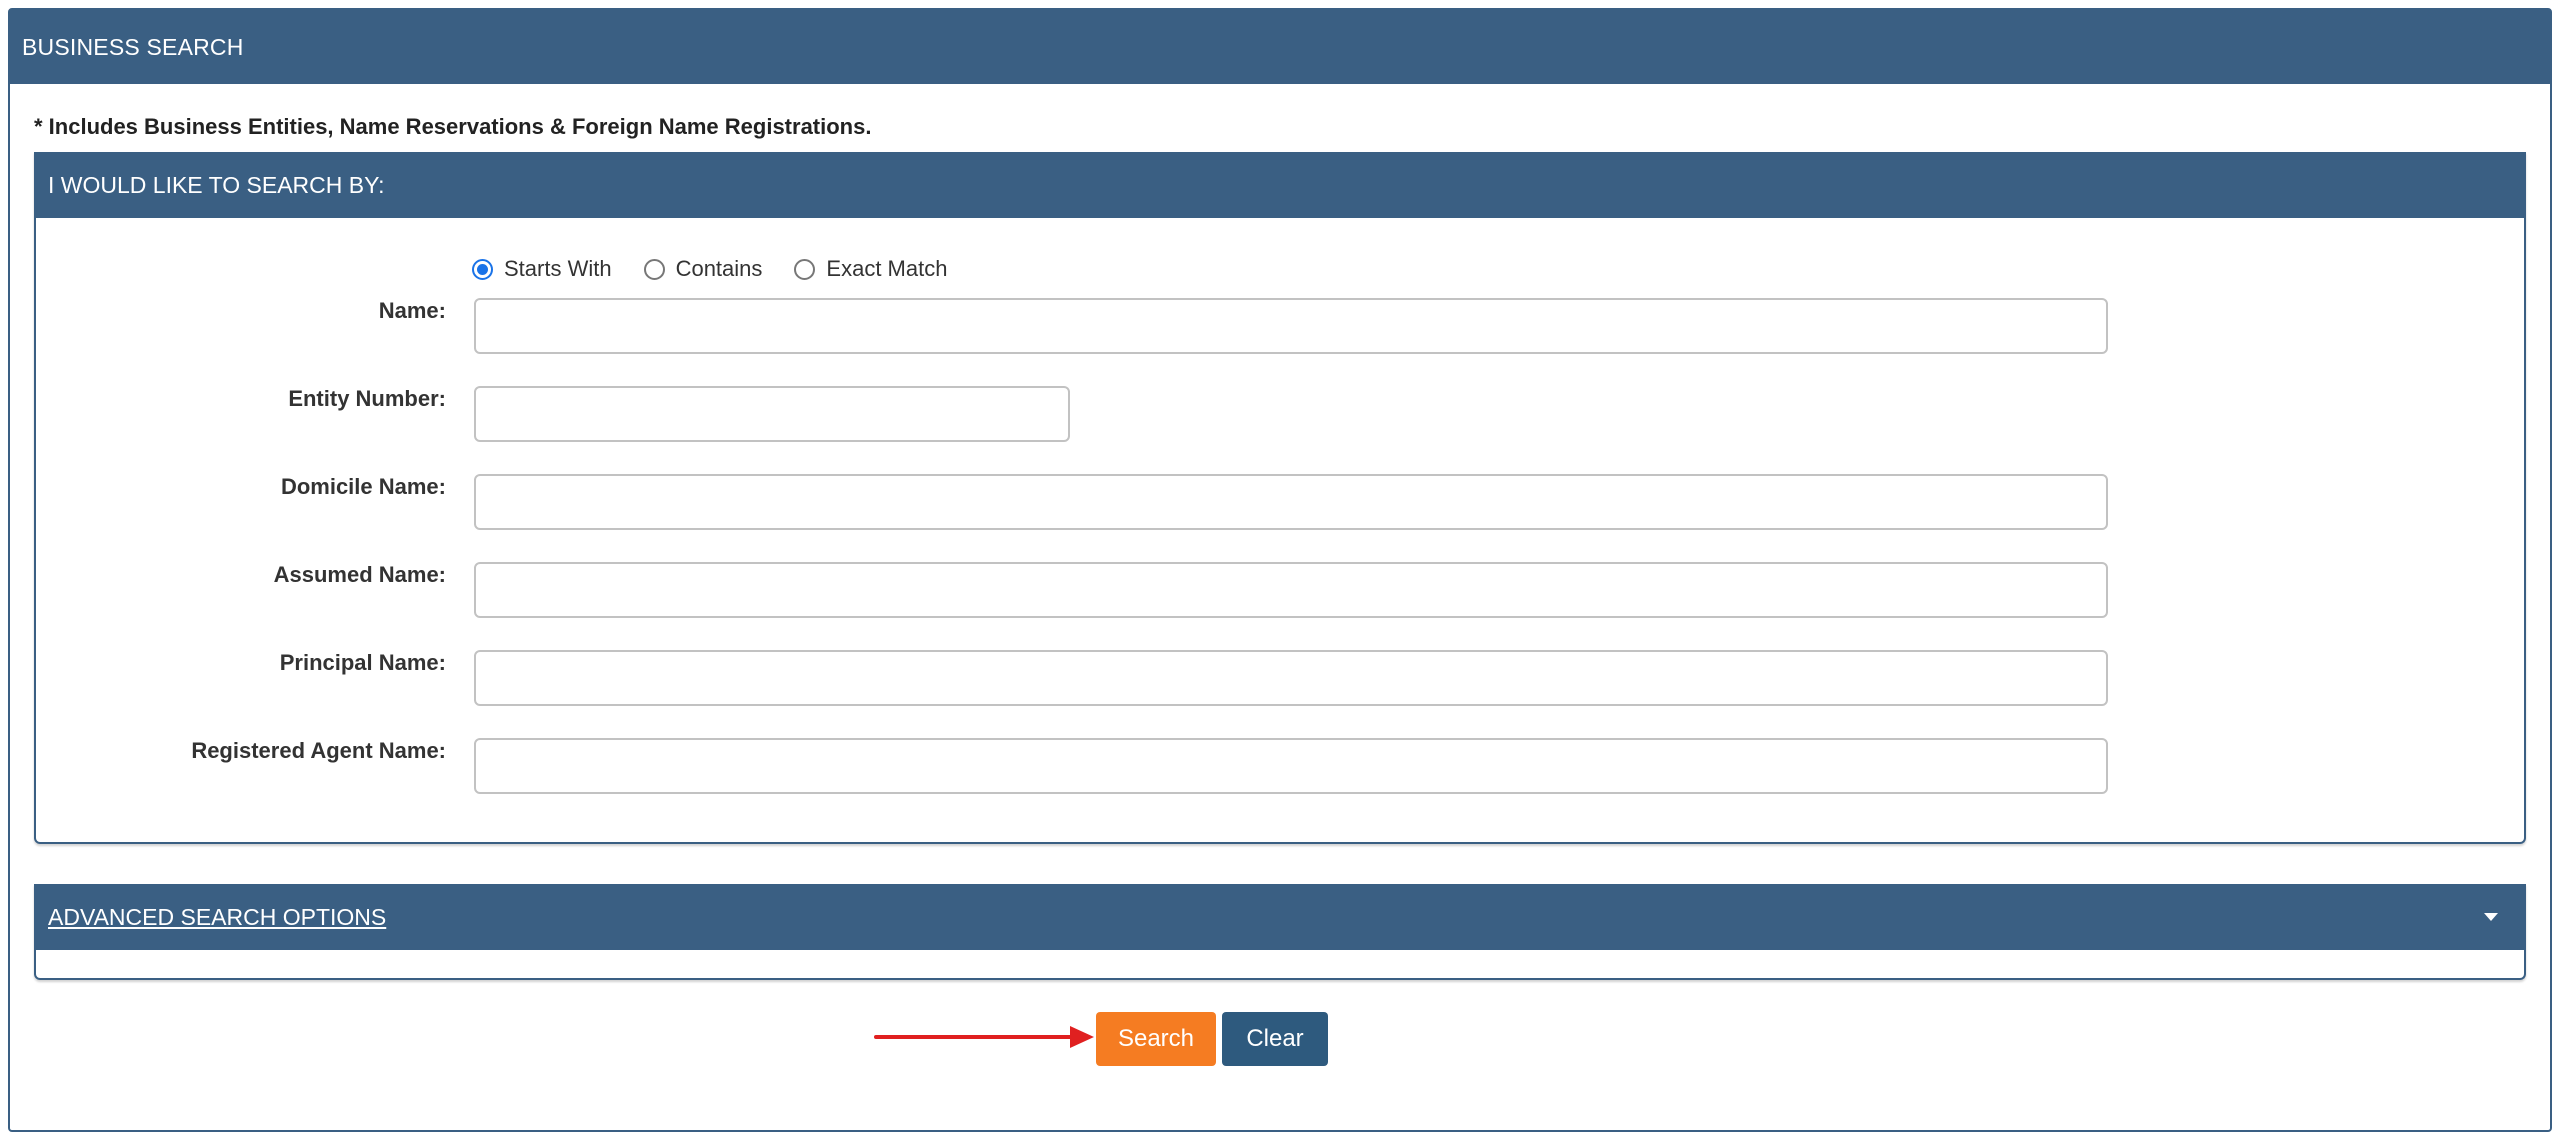  What do you see at coordinates (1280, 47) in the screenshot?
I see `business-search-header: BUSINESS SEARCH` at bounding box center [1280, 47].